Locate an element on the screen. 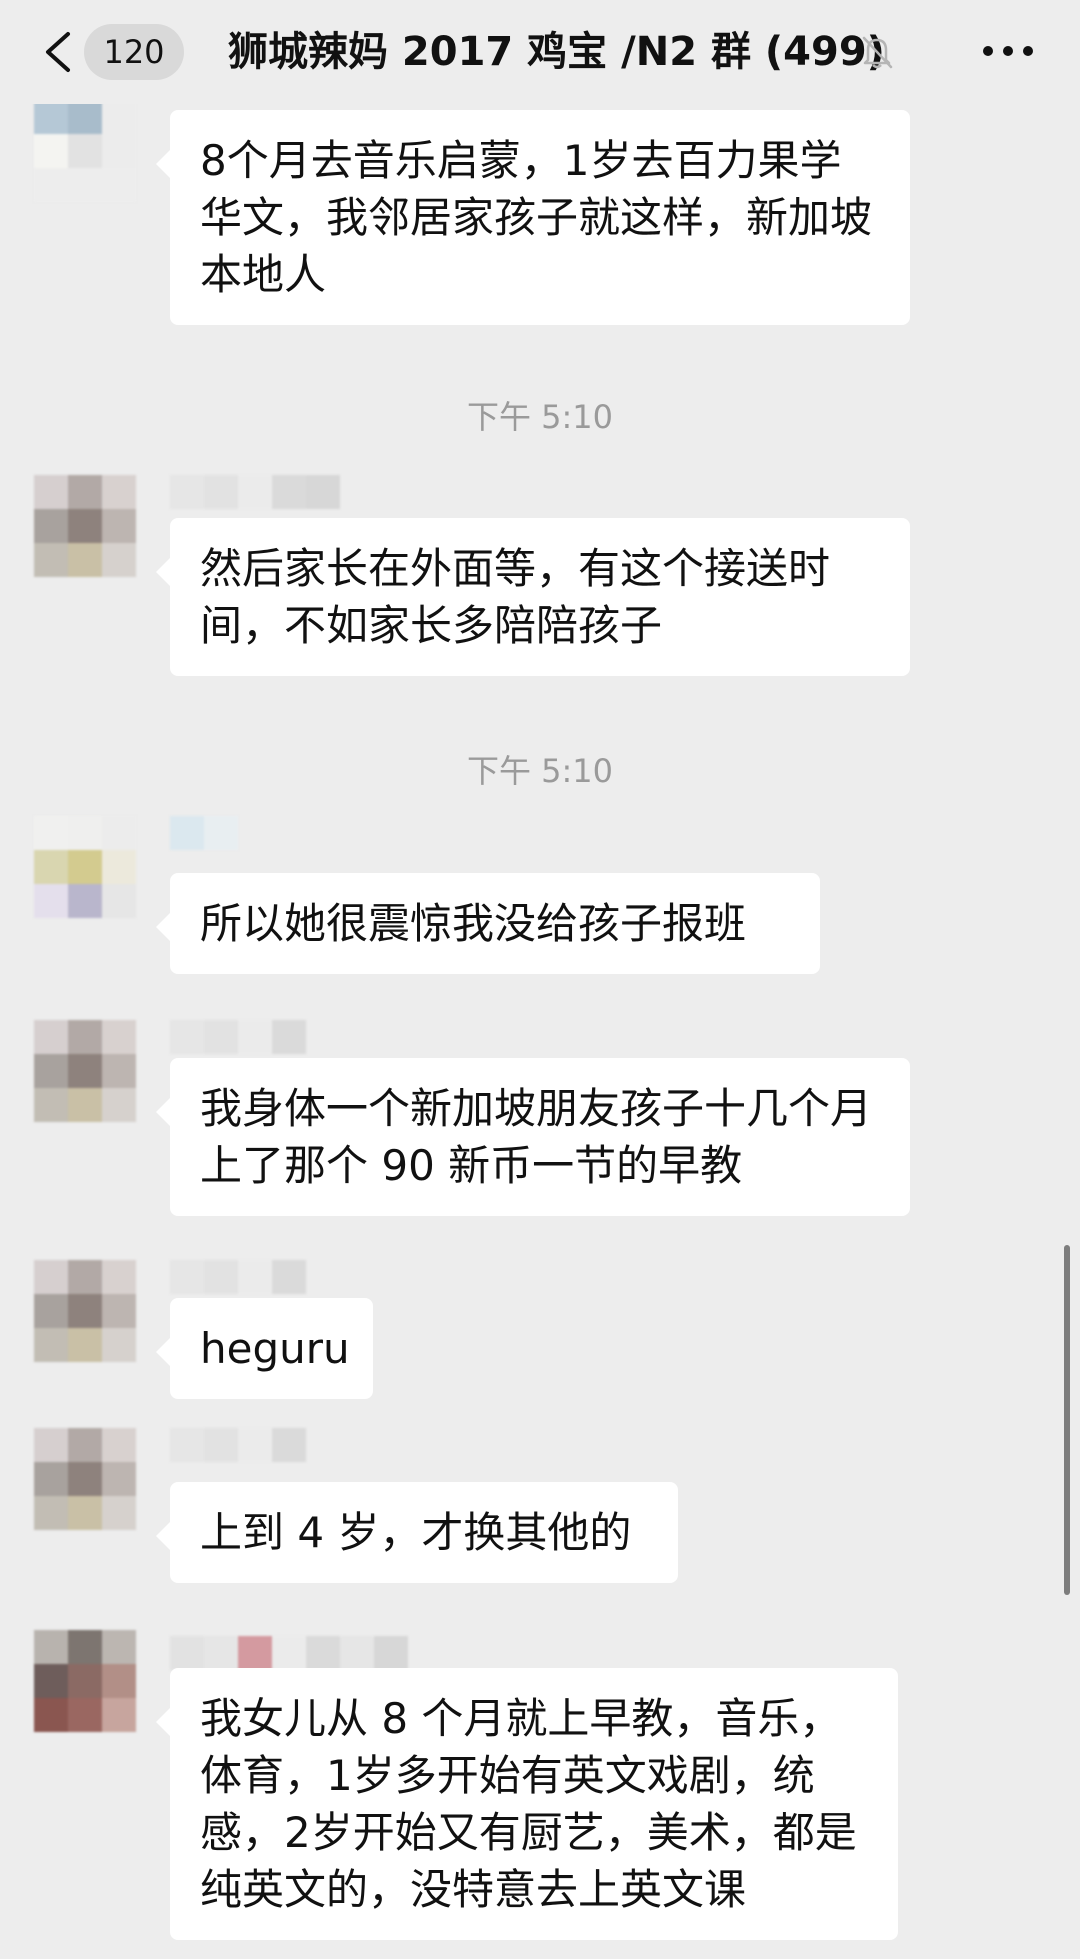 The height and width of the screenshot is (1959, 1080). unread-count-badge: 120 is located at coordinates (134, 52).